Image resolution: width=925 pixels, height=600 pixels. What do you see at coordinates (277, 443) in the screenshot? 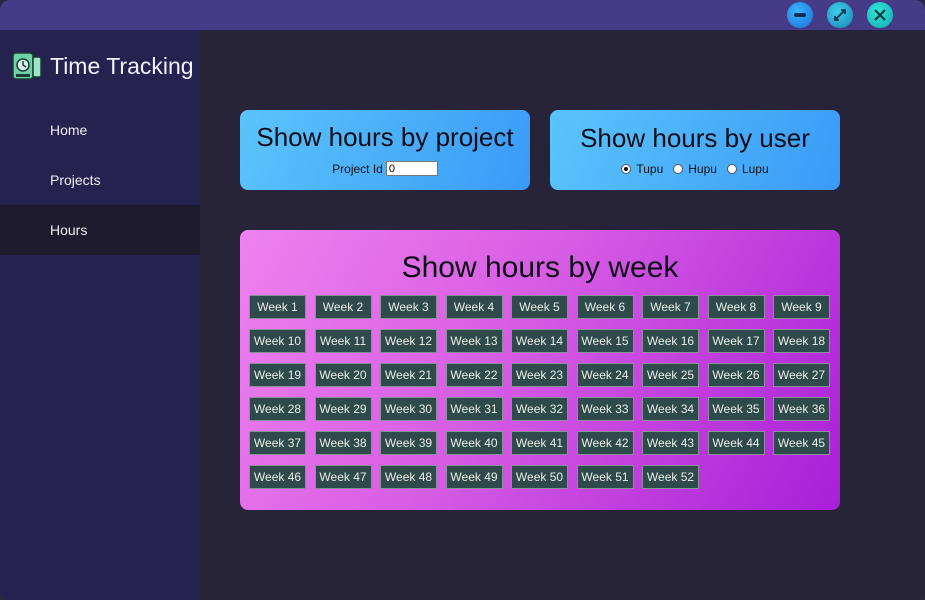
I see `week-button: Week 37` at bounding box center [277, 443].